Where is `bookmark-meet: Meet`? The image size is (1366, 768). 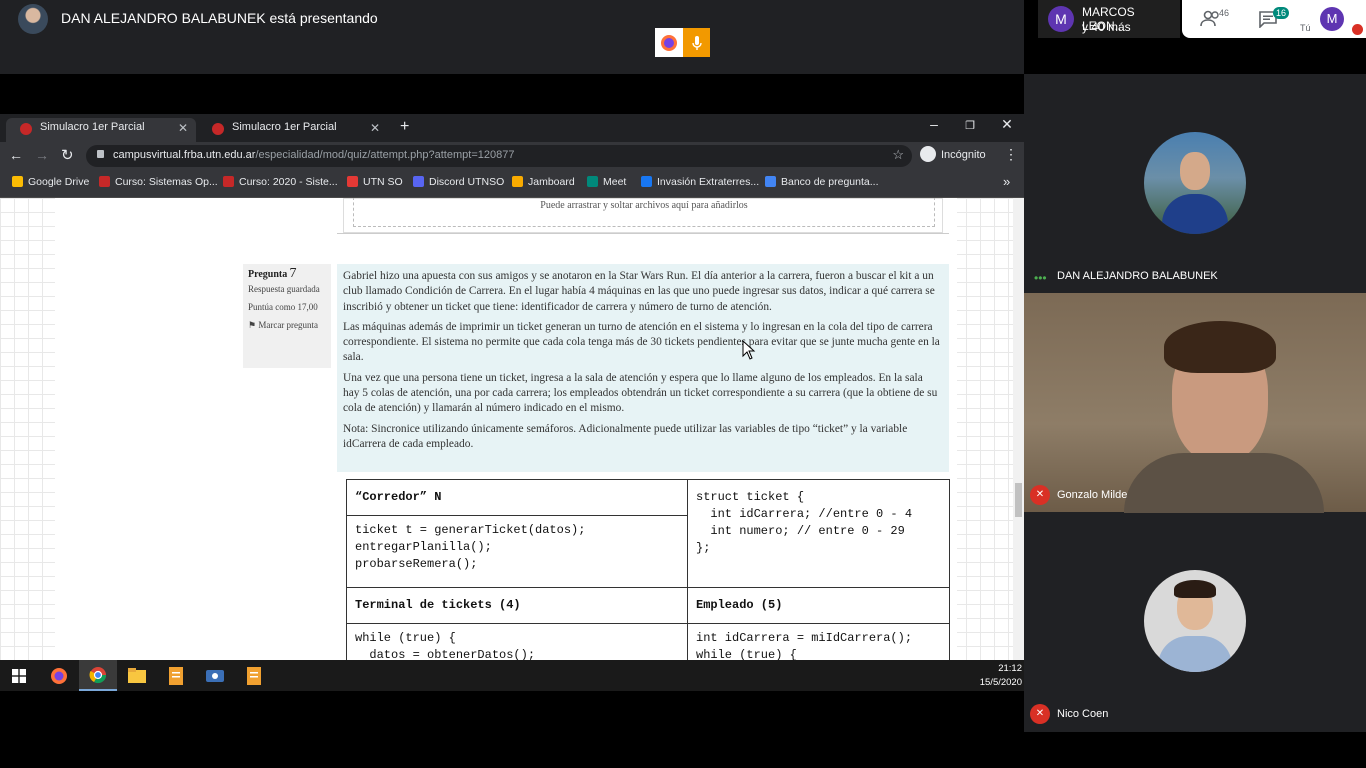 bookmark-meet: Meet is located at coordinates (606, 182).